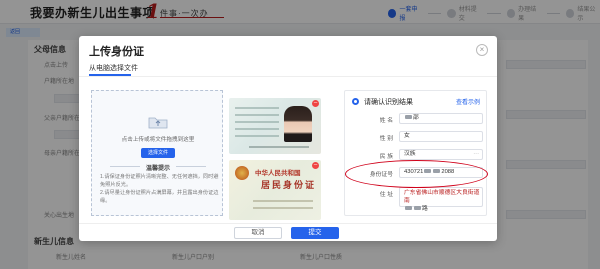 The height and width of the screenshot is (269, 600). What do you see at coordinates (159, 181) in the screenshot?
I see `tip-1: 1.请保证身份证照片清晰完整、无任何遮挡，同时避免照片反光。` at bounding box center [159, 181].